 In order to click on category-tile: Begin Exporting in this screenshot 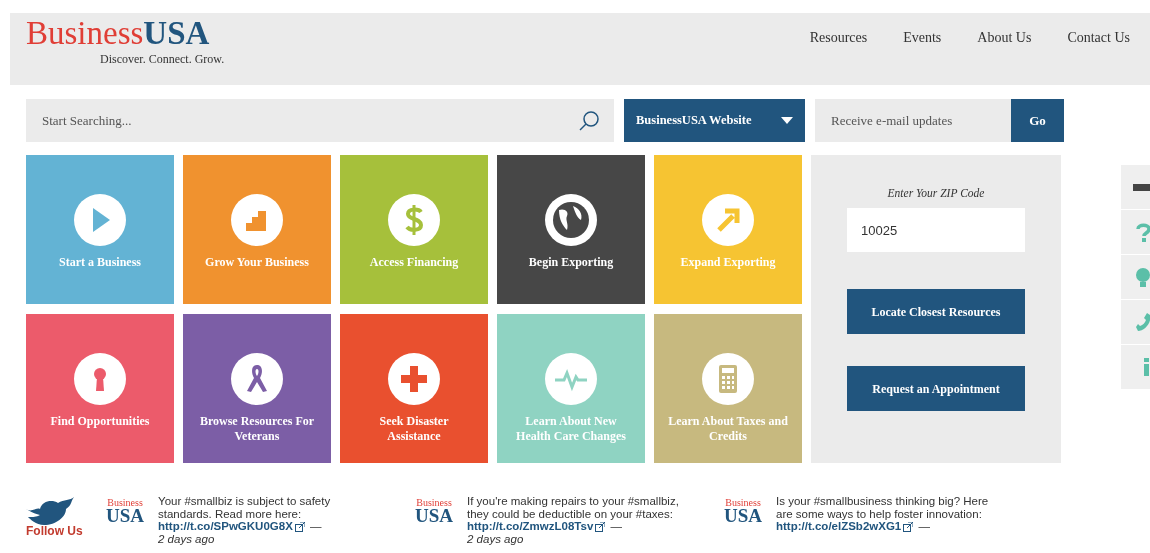, I will do `click(571, 229)`.